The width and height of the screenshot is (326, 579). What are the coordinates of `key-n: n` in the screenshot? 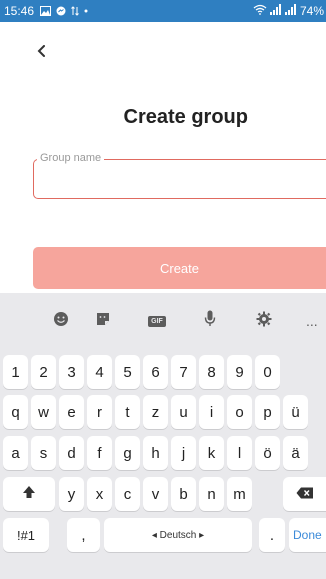 It's located at (211, 494).